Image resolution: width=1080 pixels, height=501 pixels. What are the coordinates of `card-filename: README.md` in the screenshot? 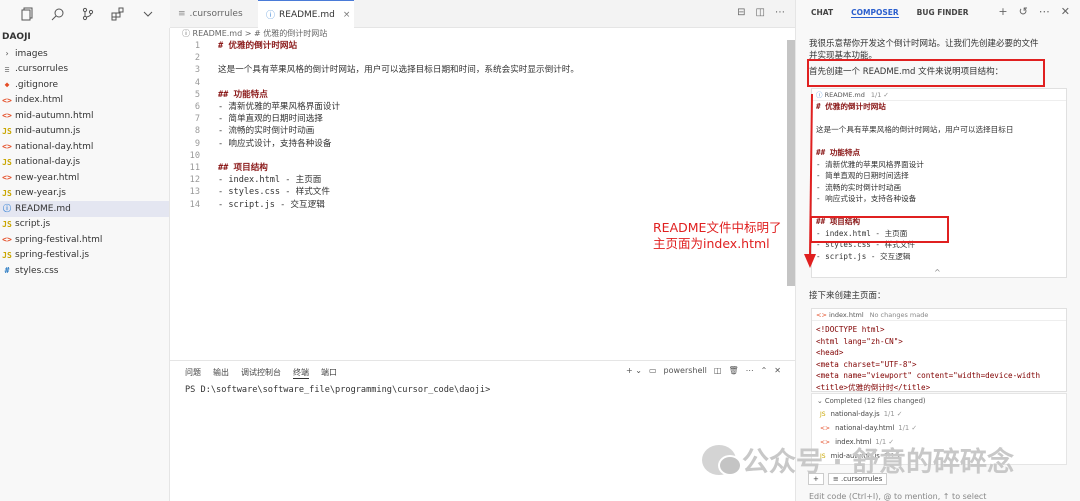 It's located at (844, 95).